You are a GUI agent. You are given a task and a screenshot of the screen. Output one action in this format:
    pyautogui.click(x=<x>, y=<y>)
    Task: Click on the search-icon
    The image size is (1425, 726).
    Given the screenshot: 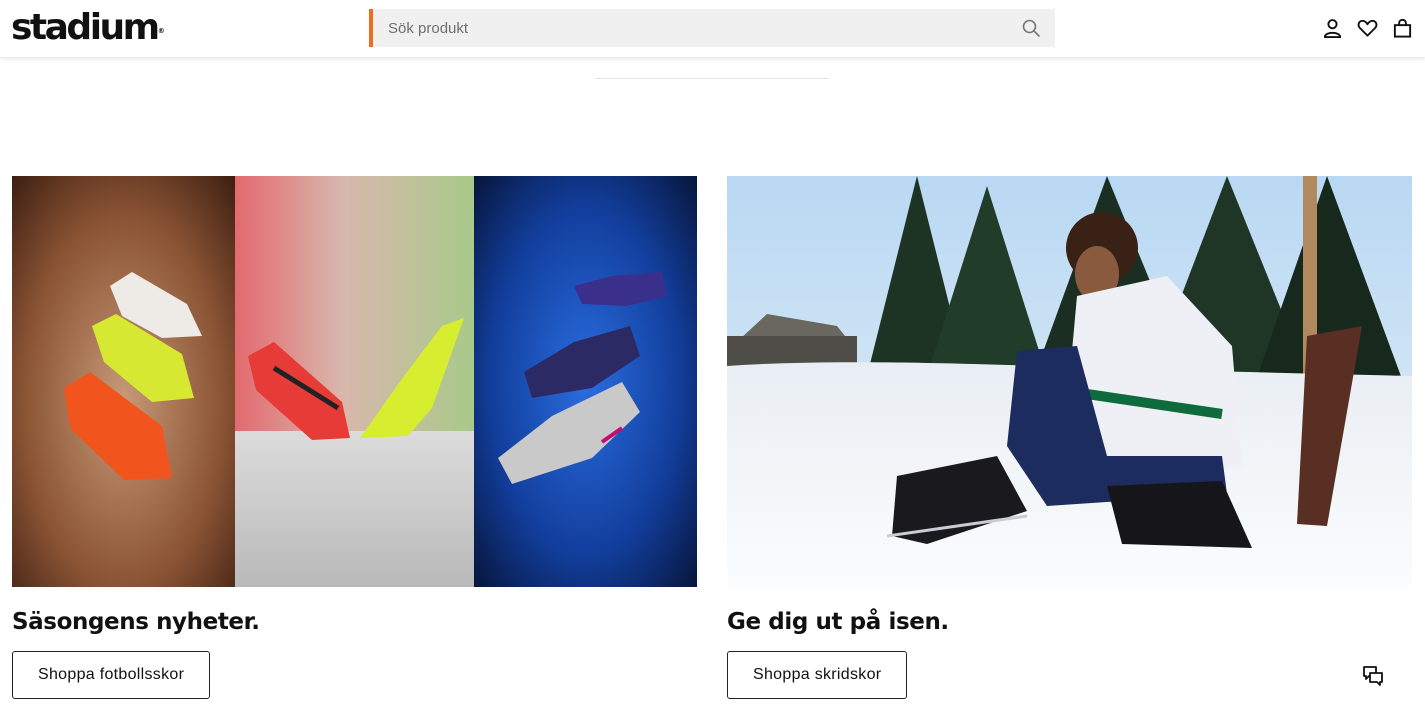 What is the action you would take?
    pyautogui.click(x=1031, y=28)
    